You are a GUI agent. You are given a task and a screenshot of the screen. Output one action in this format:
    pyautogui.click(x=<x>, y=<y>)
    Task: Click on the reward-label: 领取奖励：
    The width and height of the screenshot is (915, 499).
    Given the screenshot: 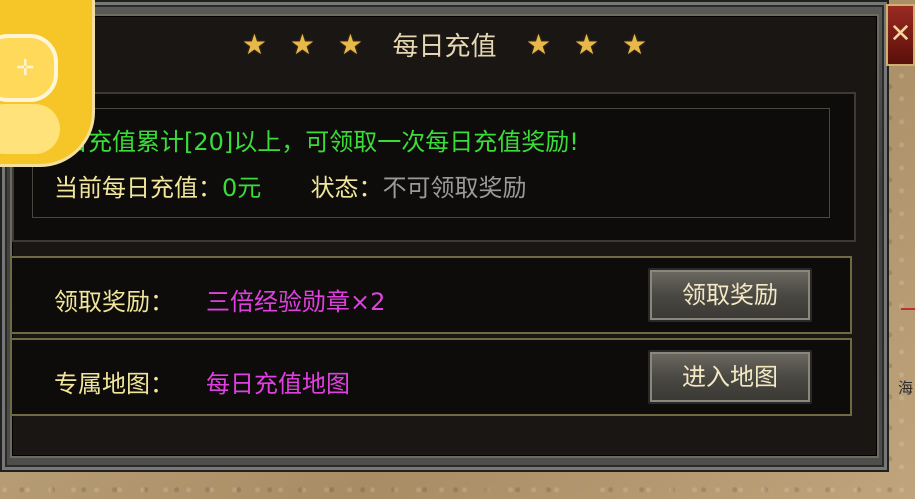 What is the action you would take?
    pyautogui.click(x=114, y=302)
    